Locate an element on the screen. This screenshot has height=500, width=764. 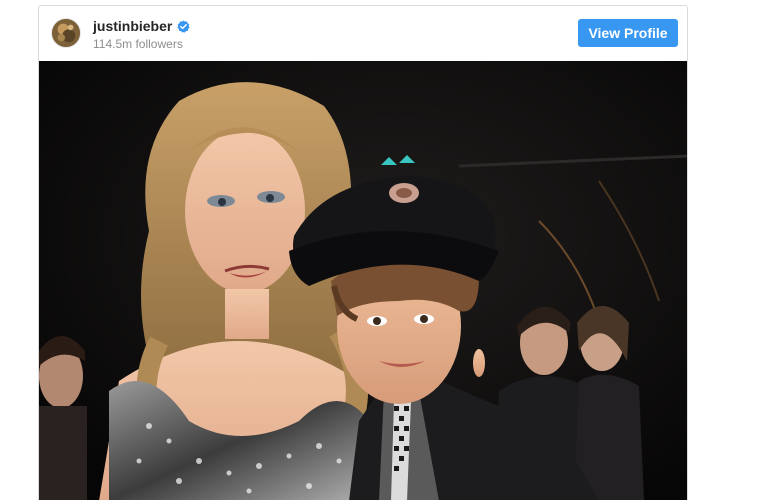
verified-badge-icon is located at coordinates (183, 26).